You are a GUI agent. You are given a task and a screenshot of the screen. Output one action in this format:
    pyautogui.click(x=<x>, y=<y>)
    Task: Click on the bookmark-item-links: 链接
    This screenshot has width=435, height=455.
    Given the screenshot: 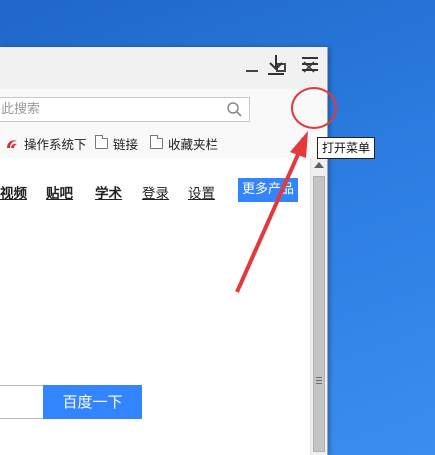 What is the action you would take?
    pyautogui.click(x=116, y=143)
    